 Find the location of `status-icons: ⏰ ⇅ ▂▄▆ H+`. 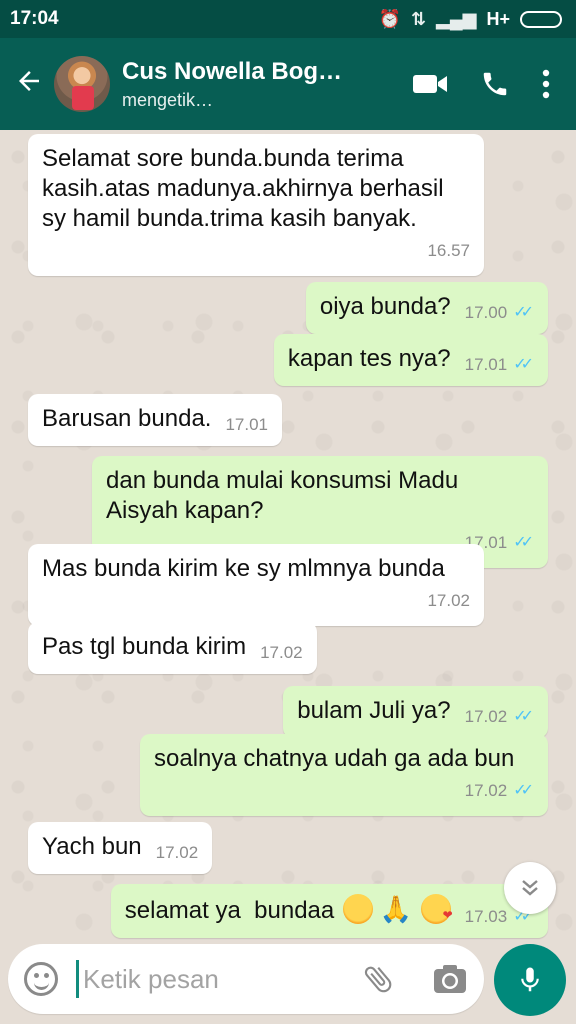

status-icons: ⏰ ⇅ ▂▄▆ H+ is located at coordinates (470, 19).